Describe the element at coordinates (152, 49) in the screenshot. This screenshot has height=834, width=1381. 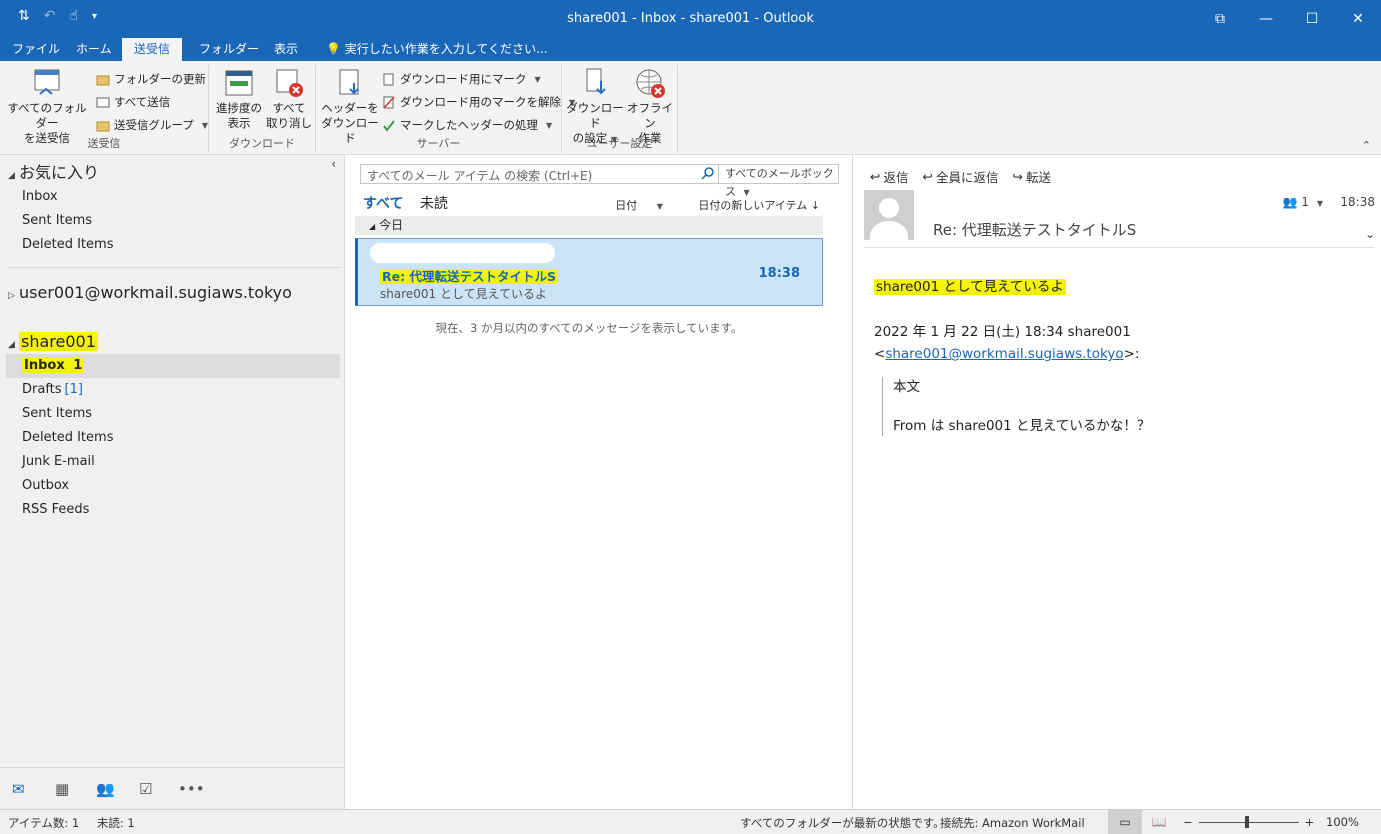
I see `tab-send-receive: 送受信` at that location.